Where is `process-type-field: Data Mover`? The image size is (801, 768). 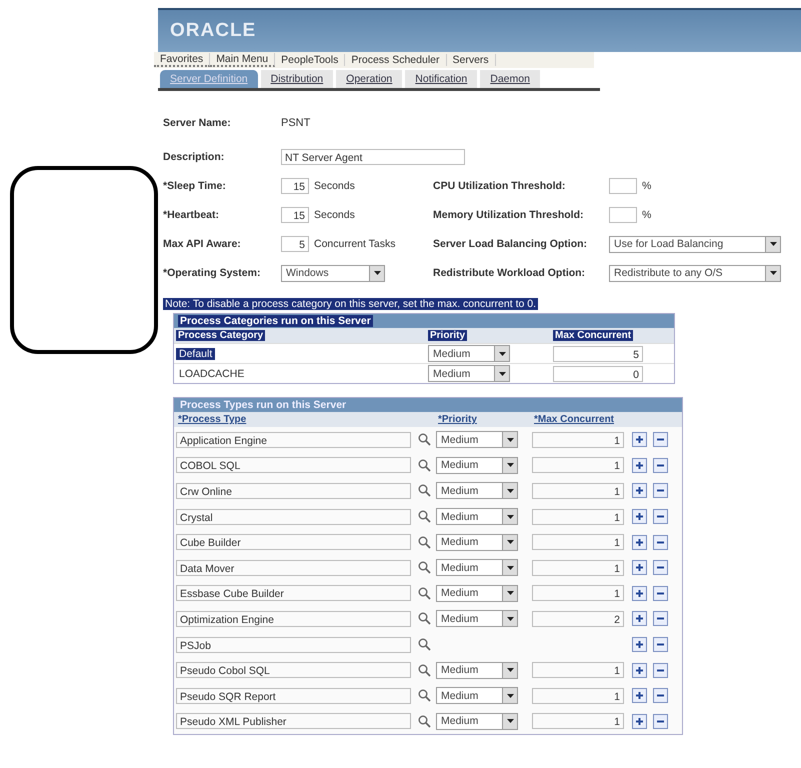
process-type-field: Data Mover is located at coordinates (293, 568).